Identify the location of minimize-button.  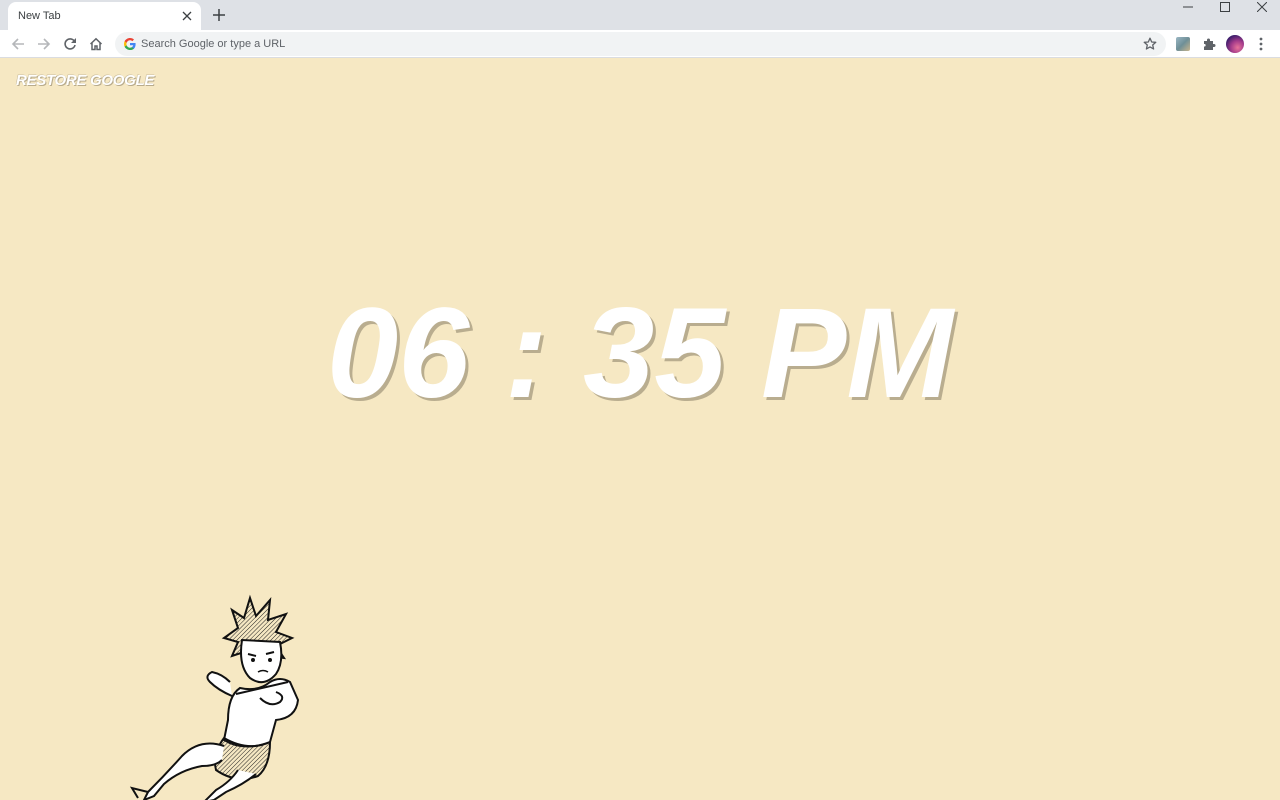
(1187, 7).